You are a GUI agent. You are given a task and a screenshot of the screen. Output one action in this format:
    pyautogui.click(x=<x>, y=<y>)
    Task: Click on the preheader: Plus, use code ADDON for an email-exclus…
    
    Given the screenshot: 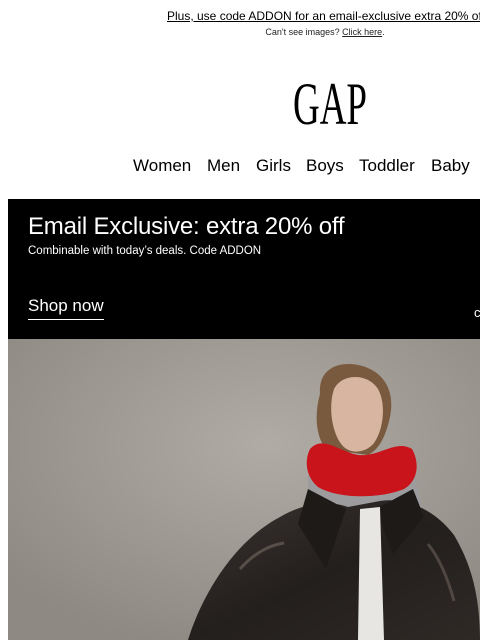 What is the action you would take?
    pyautogui.click(x=240, y=23)
    